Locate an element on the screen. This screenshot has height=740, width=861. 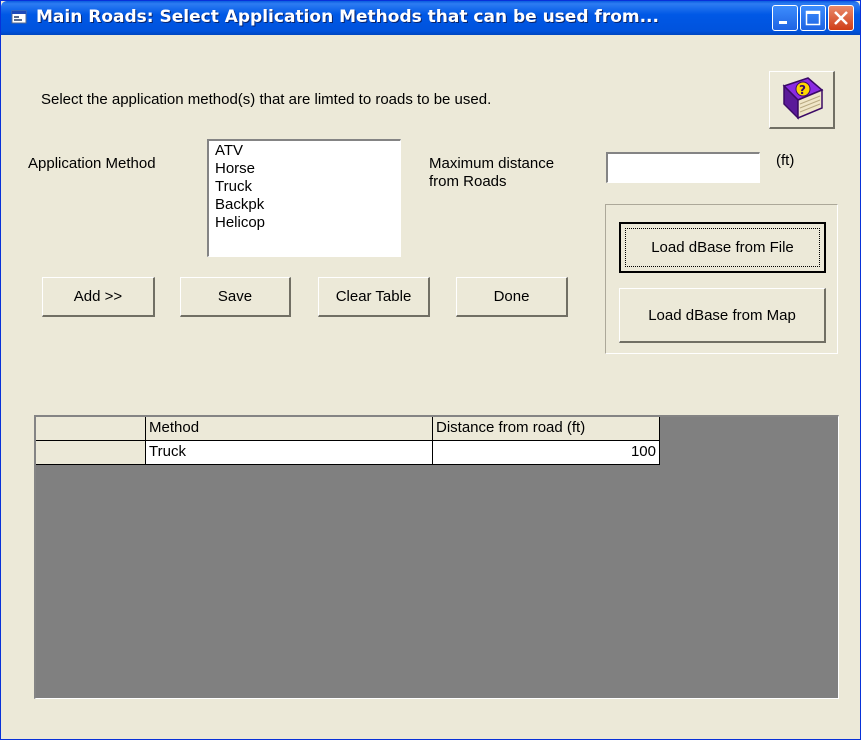
max-distance-label: Maximum distance from Roads is located at coordinates (491, 173).